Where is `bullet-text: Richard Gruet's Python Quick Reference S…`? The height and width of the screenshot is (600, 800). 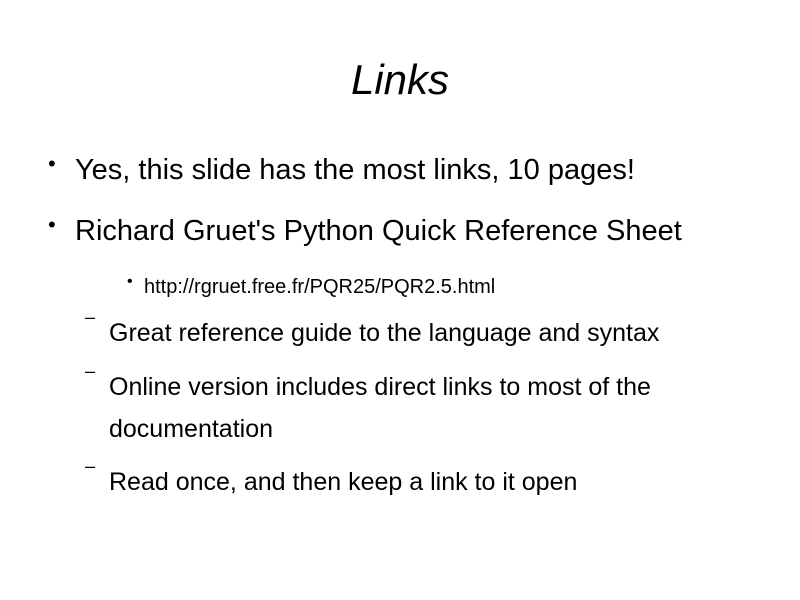 bullet-text: Richard Gruet's Python Quick Reference S… is located at coordinates (378, 231).